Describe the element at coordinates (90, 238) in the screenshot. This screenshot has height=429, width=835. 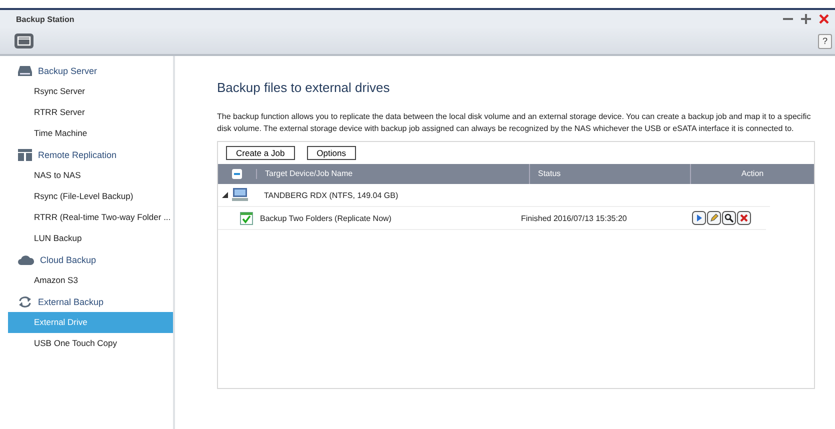
I see `sidebar-item: LUN Backup` at that location.